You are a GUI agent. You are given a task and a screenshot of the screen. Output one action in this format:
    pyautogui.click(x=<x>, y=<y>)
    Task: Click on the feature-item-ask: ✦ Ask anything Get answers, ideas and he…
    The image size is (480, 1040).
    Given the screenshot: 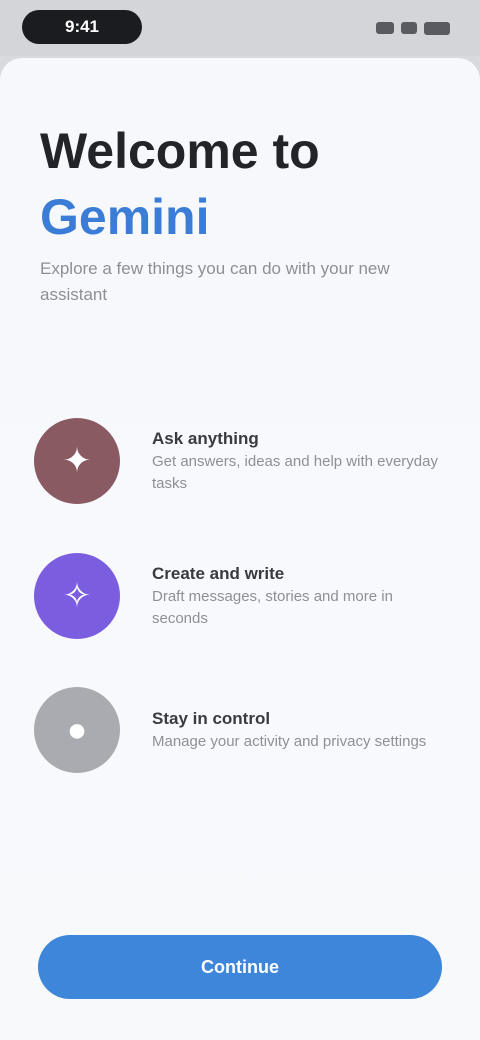 What is the action you would take?
    pyautogui.click(x=240, y=461)
    